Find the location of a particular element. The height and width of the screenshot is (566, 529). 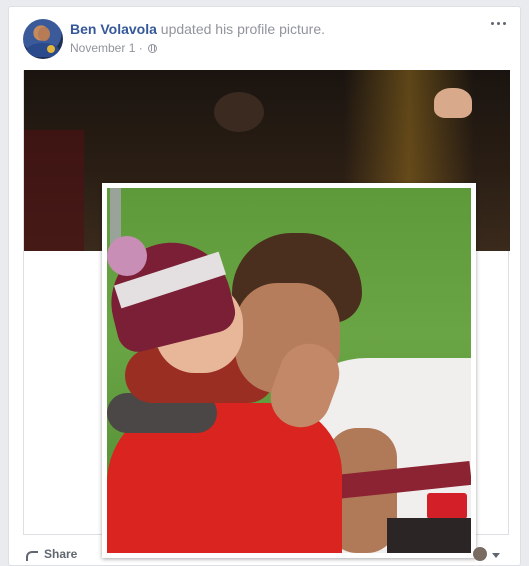

globe-icon is located at coordinates (153, 48).